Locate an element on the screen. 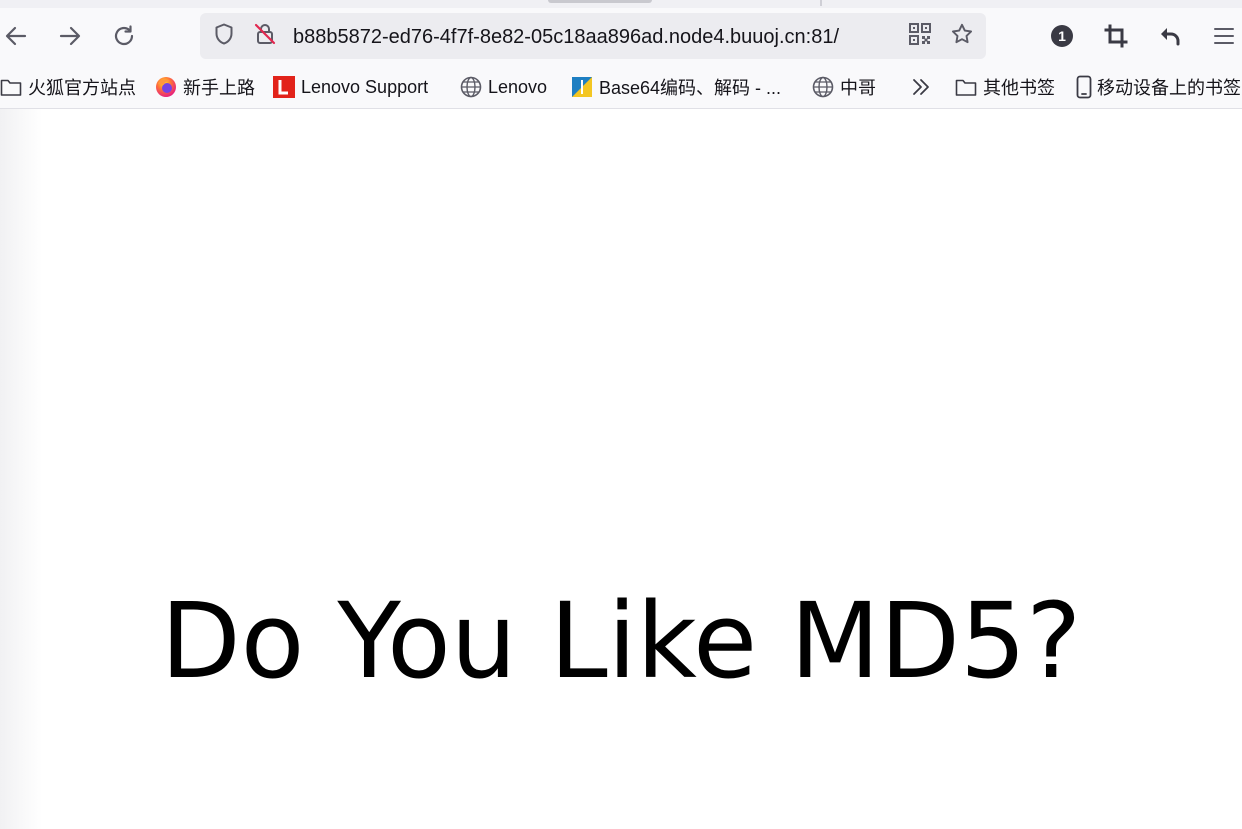 Image resolution: width=1242 pixels, height=829 pixels. reload-icon is located at coordinates (124, 36).